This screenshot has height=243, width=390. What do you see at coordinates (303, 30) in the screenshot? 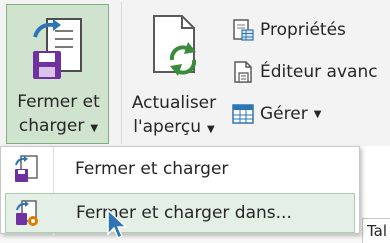
I see `properties-label: Propriétés` at bounding box center [303, 30].